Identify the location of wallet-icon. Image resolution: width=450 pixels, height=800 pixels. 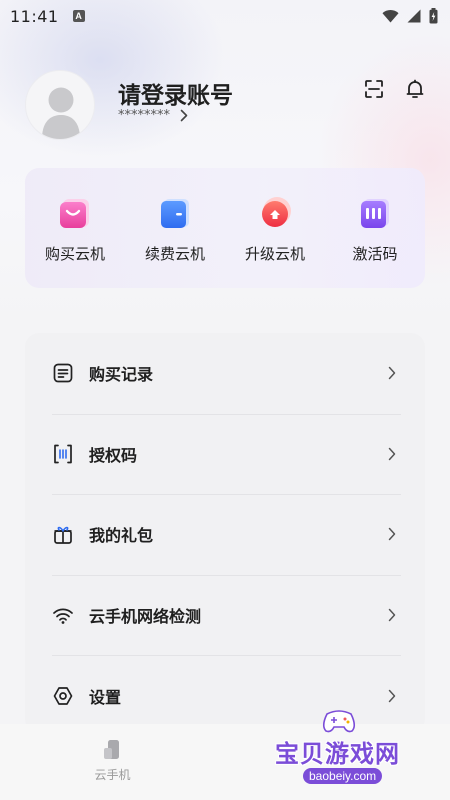
(175, 213).